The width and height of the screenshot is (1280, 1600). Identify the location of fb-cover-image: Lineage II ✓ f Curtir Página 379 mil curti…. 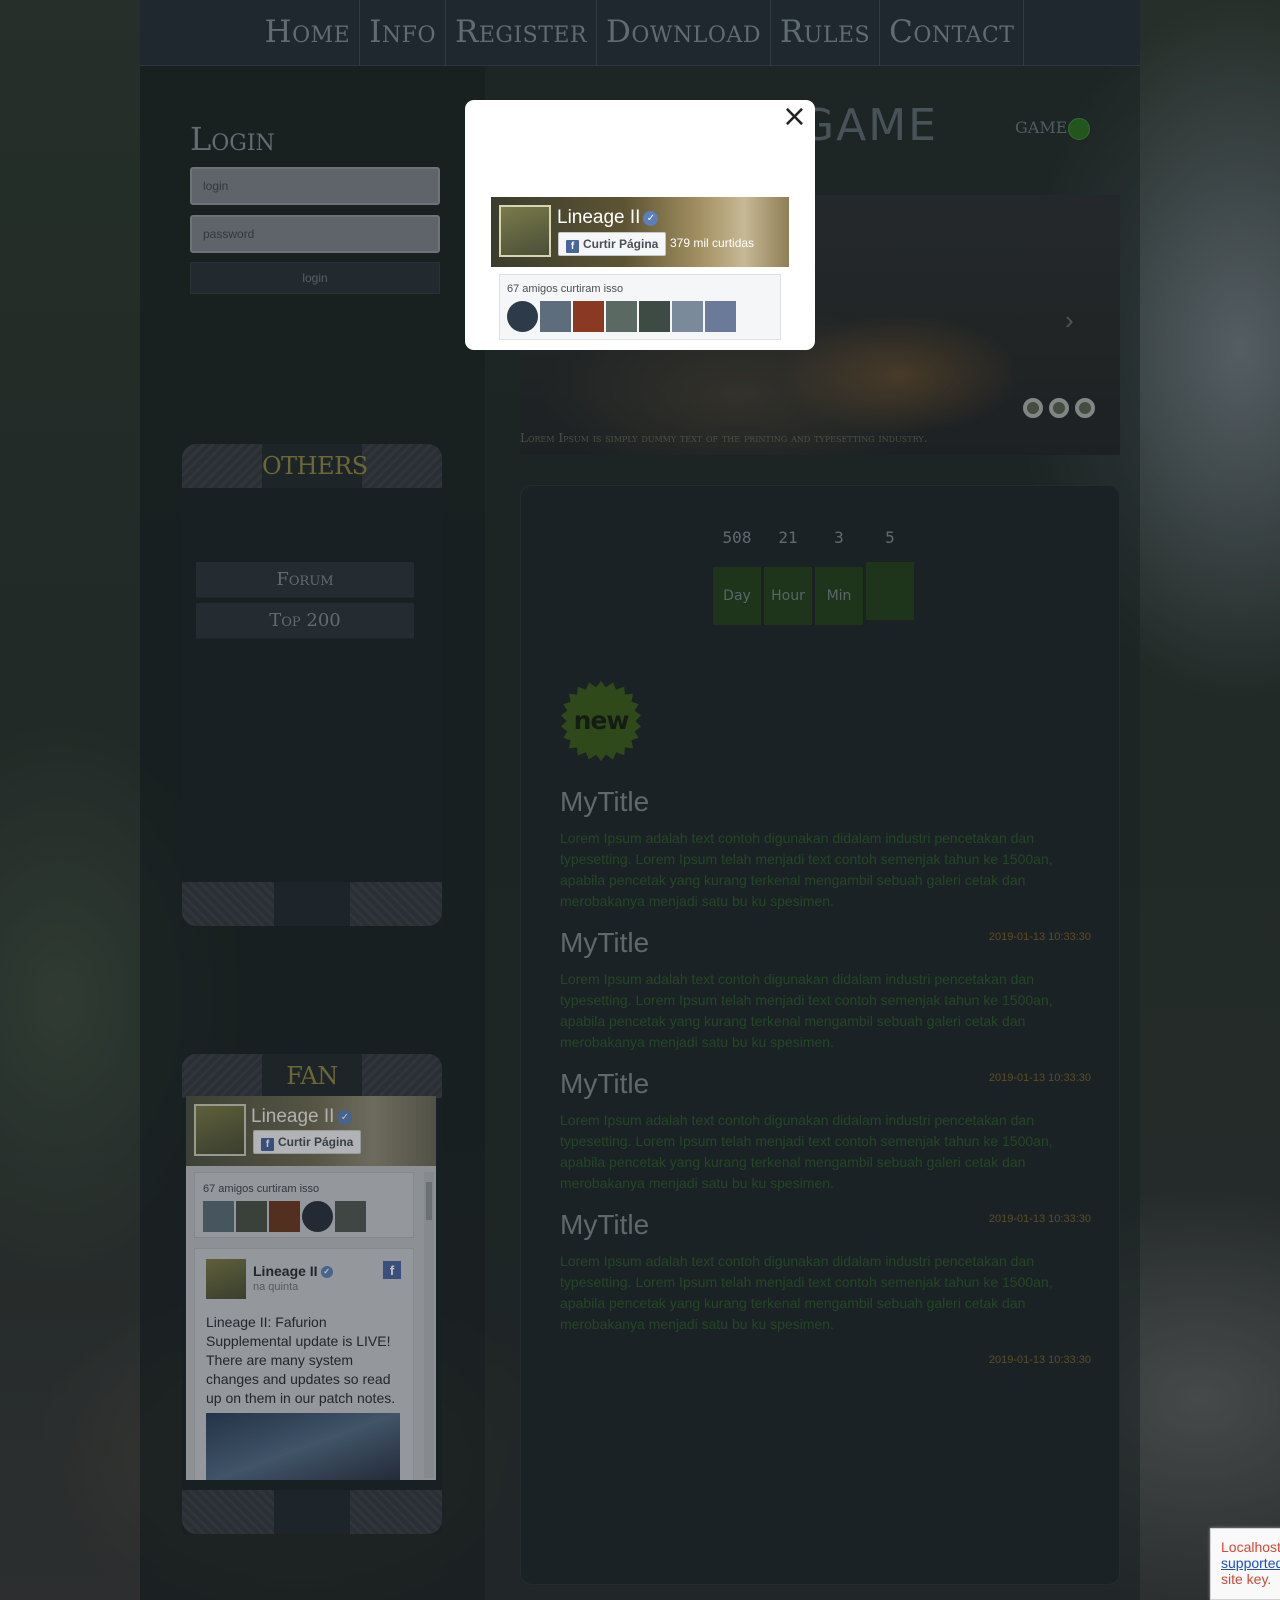
(640, 232).